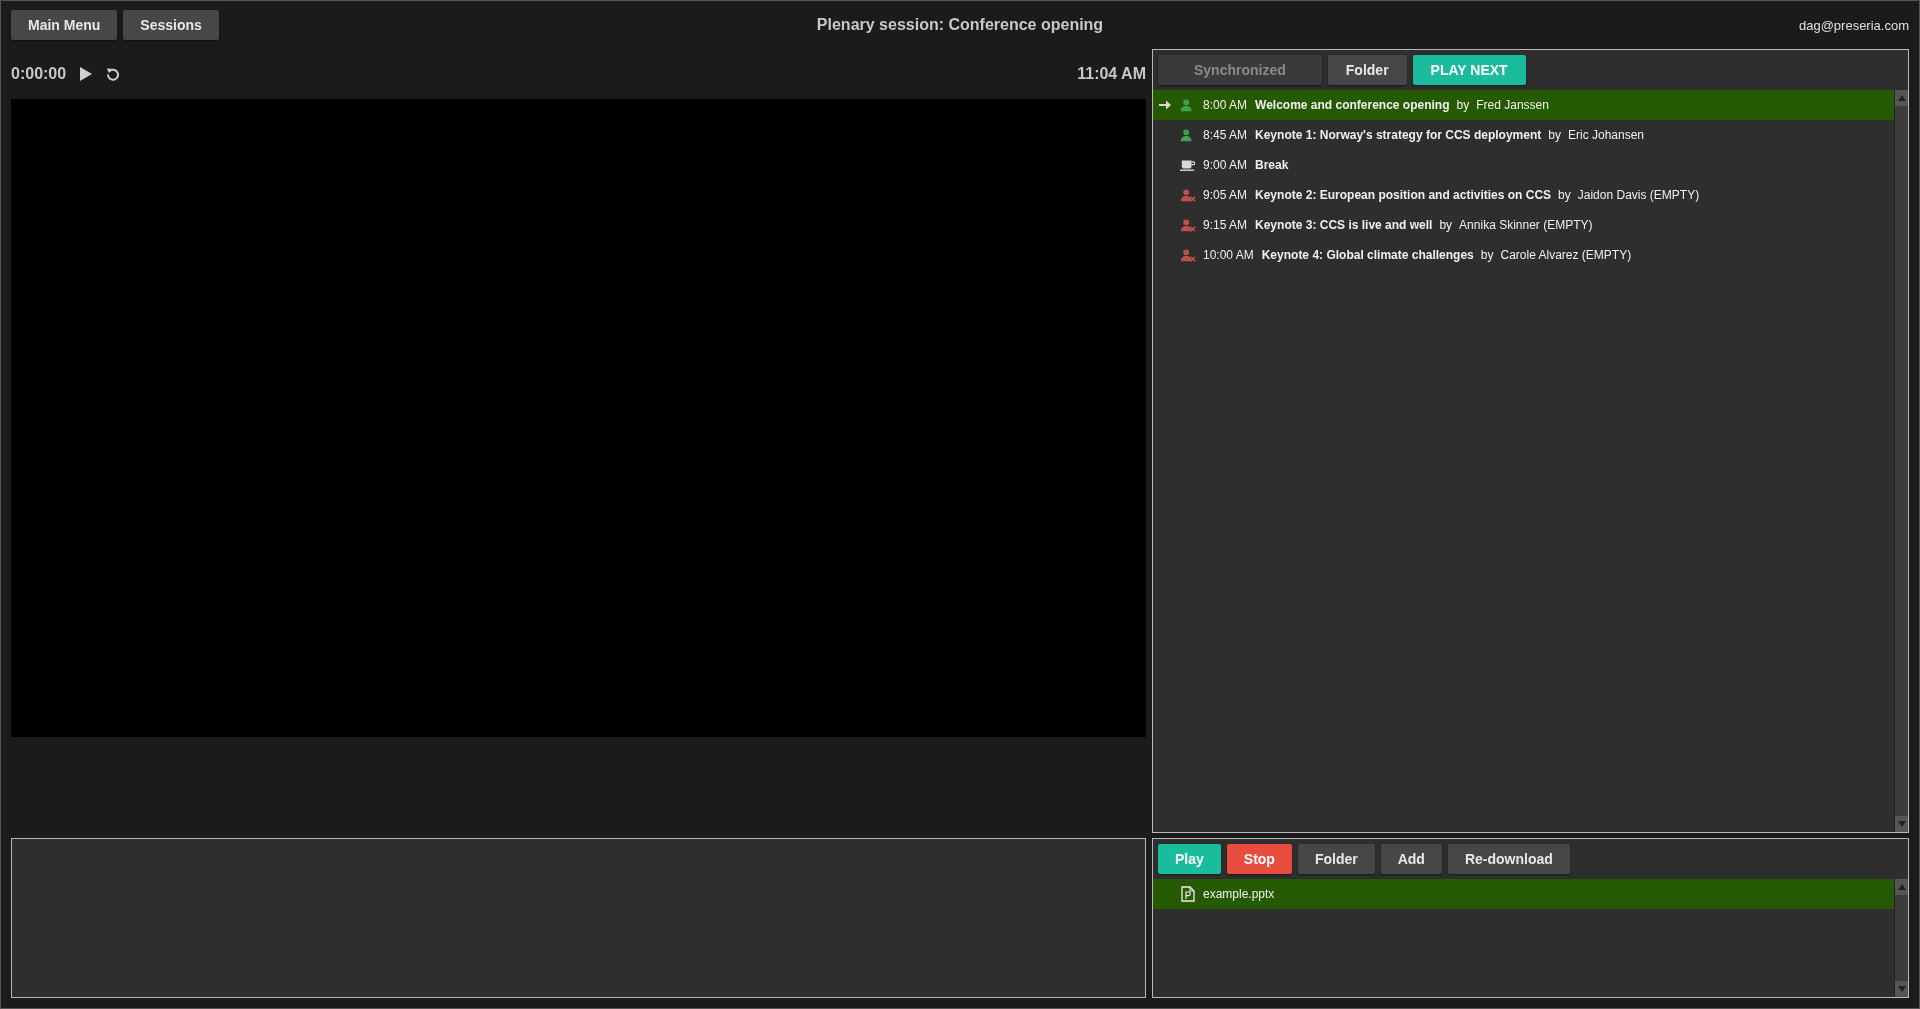 This screenshot has width=1920, height=1009. Describe the element at coordinates (1225, 195) in the screenshot. I see `session-time: 9:05 AM` at that location.